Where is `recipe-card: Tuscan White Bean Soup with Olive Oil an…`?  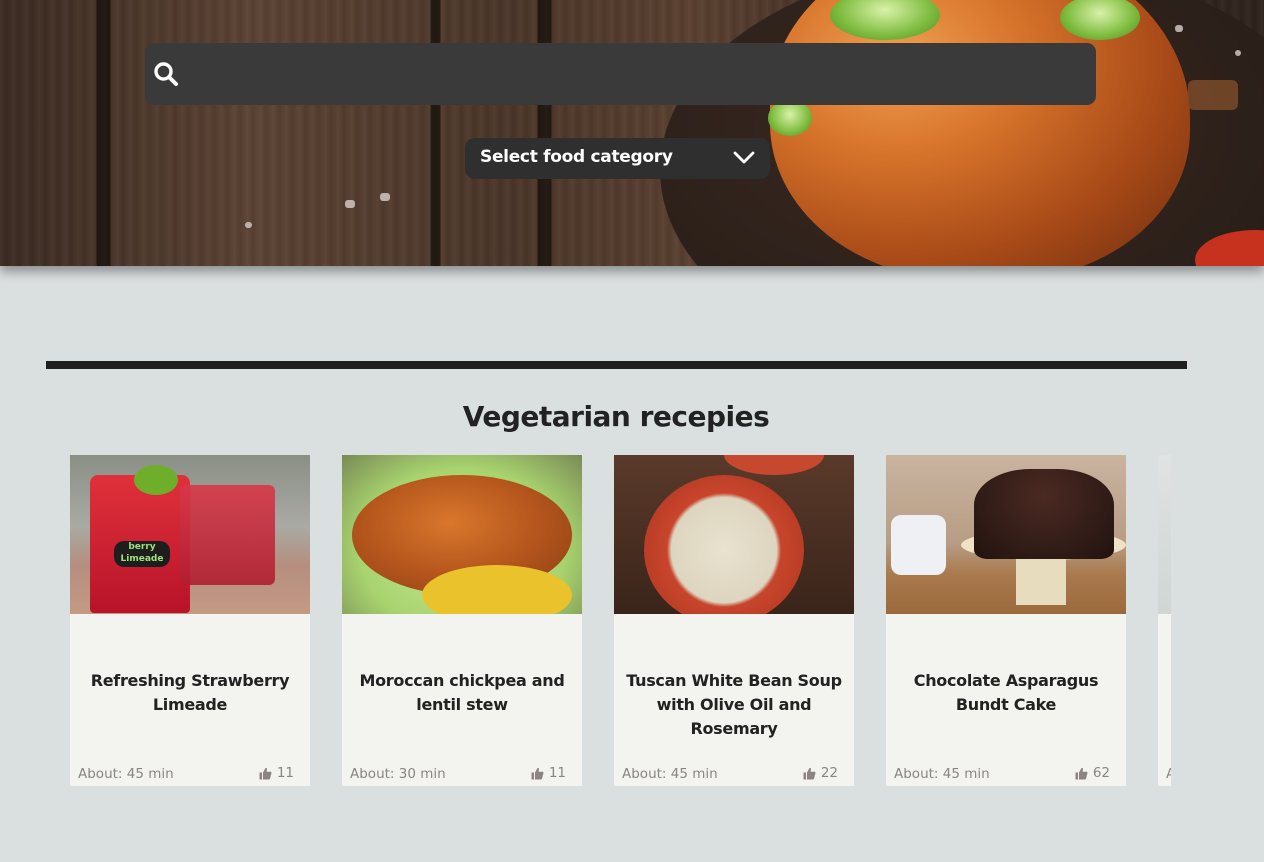
recipe-card: Tuscan White Bean Soup with Olive Oil an… is located at coordinates (734, 620).